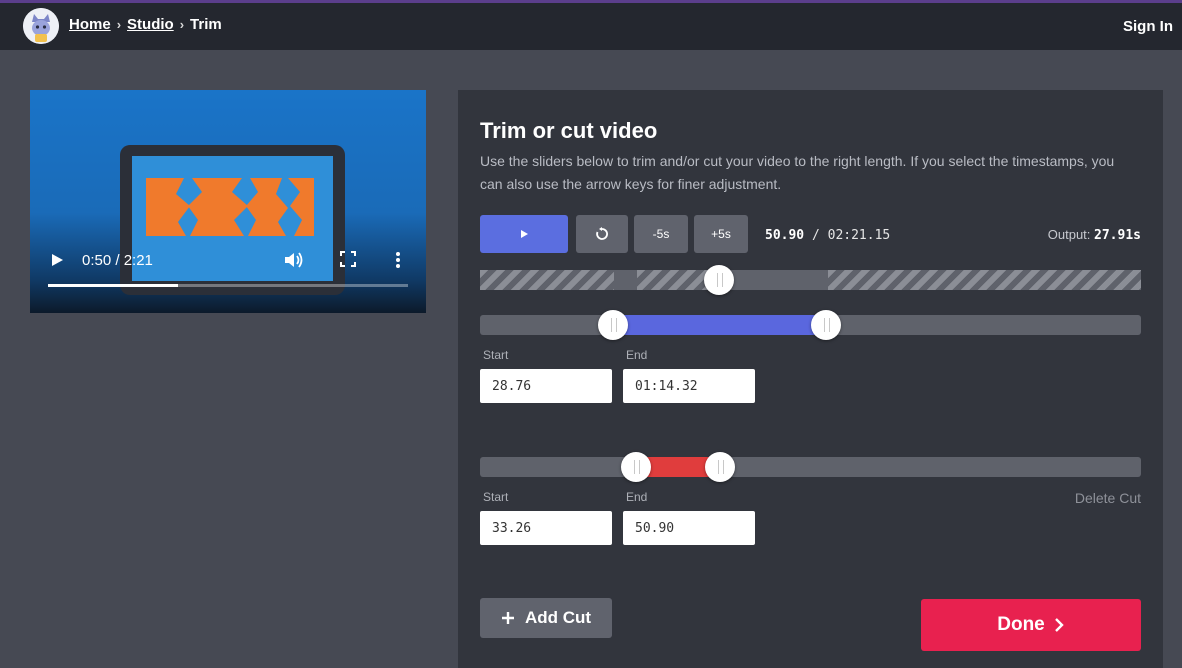 This screenshot has width=1182, height=668. What do you see at coordinates (1069, 234) in the screenshot?
I see `output-label: Output:` at bounding box center [1069, 234].